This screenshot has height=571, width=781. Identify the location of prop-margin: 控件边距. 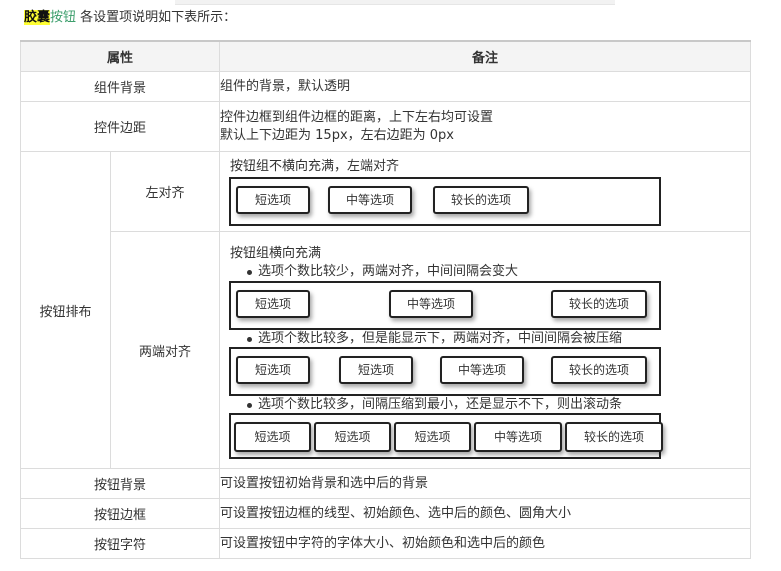
(120, 126).